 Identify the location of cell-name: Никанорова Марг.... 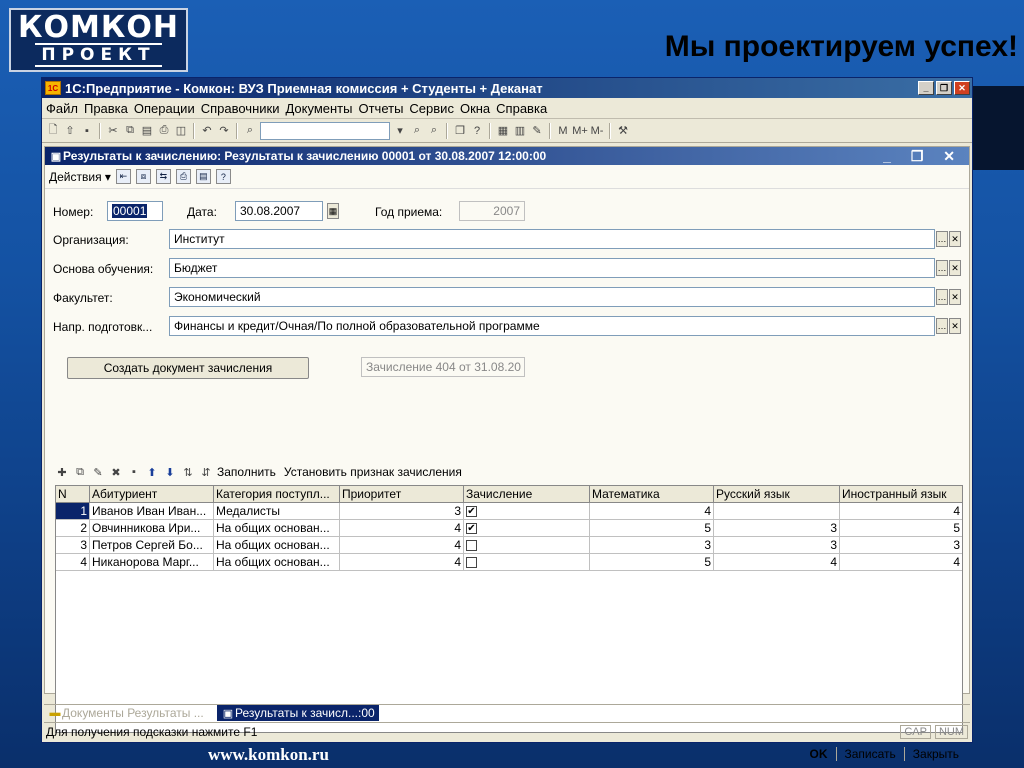
(152, 562).